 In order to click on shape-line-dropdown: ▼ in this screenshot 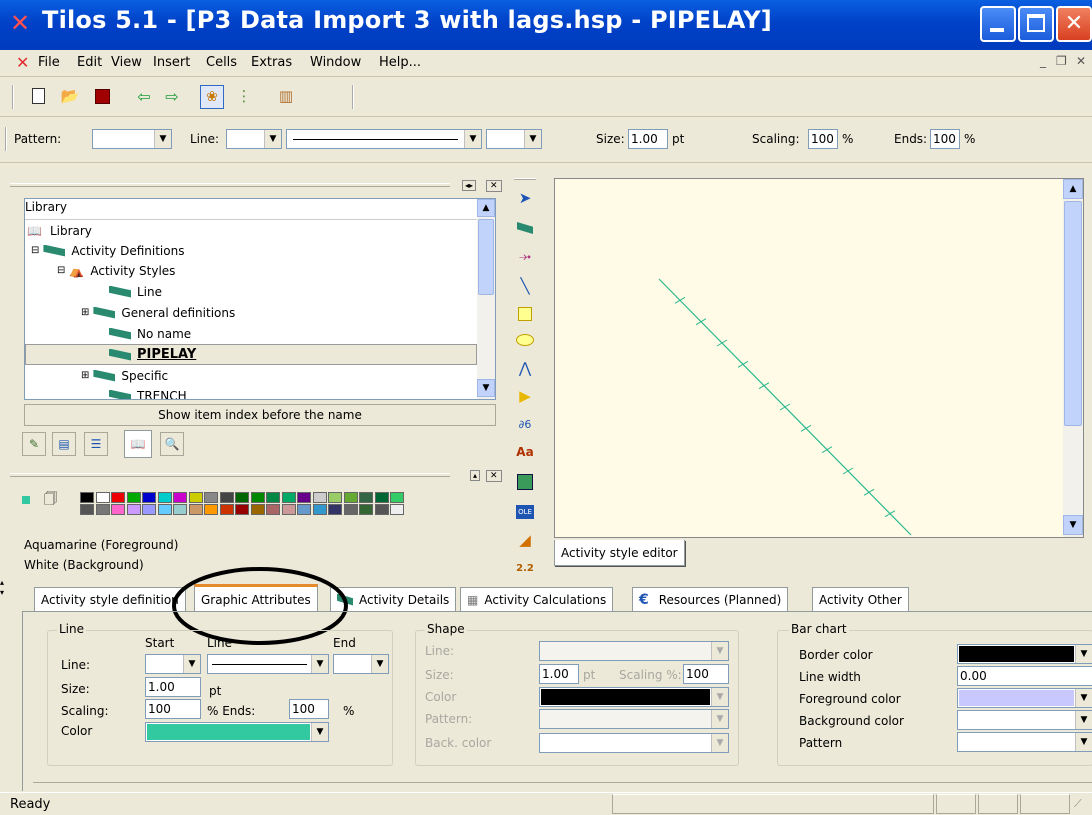, I will do `click(634, 651)`.